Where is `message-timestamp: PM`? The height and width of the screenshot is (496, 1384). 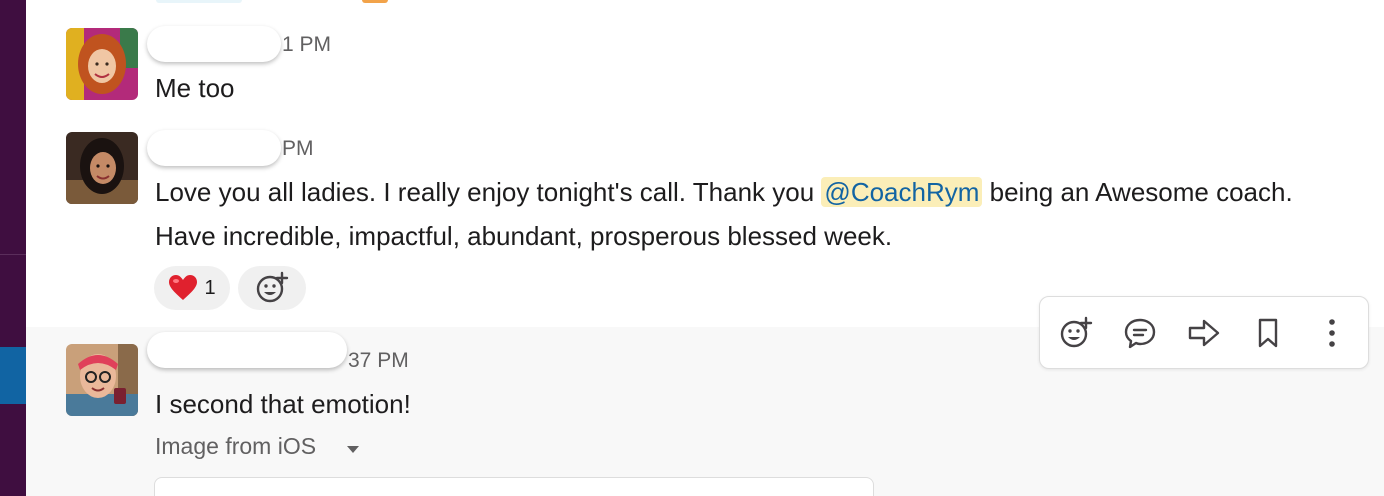
message-timestamp: PM is located at coordinates (298, 149).